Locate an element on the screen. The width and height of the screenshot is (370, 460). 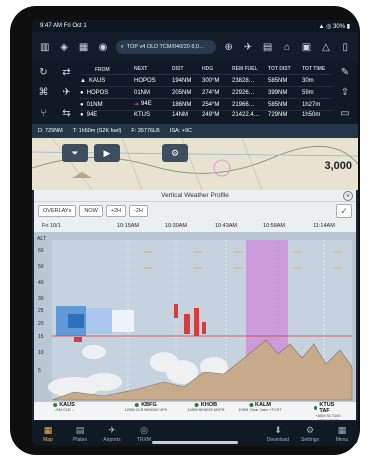
waypoint-name: KTUS TAF is located at coordinates (327, 408).